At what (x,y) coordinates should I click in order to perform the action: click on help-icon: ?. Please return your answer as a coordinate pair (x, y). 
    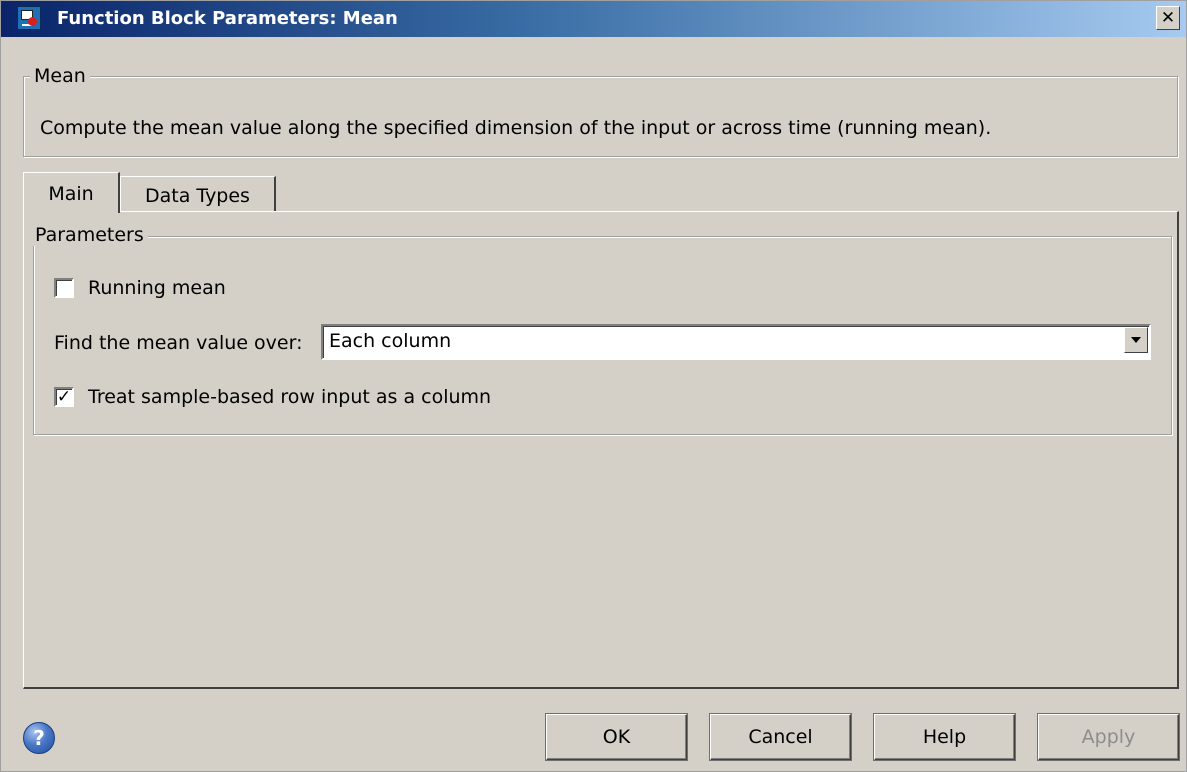
    Looking at the image, I should click on (39, 738).